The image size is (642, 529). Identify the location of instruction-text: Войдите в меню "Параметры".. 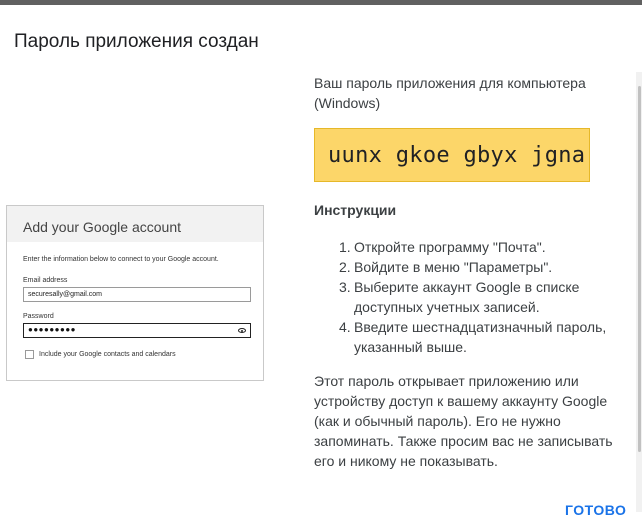
(453, 267).